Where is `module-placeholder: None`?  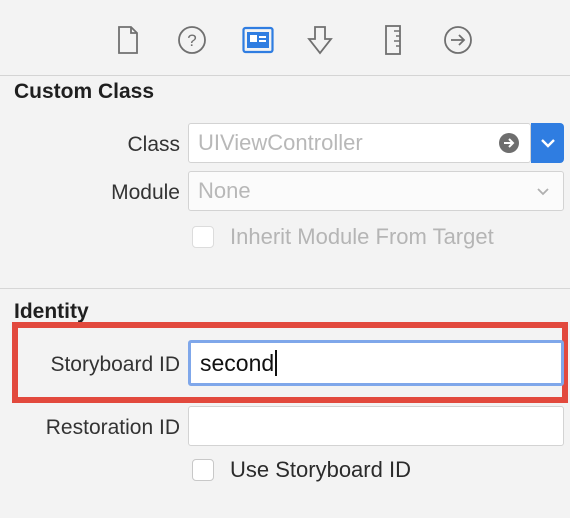
module-placeholder: None is located at coordinates (224, 190).